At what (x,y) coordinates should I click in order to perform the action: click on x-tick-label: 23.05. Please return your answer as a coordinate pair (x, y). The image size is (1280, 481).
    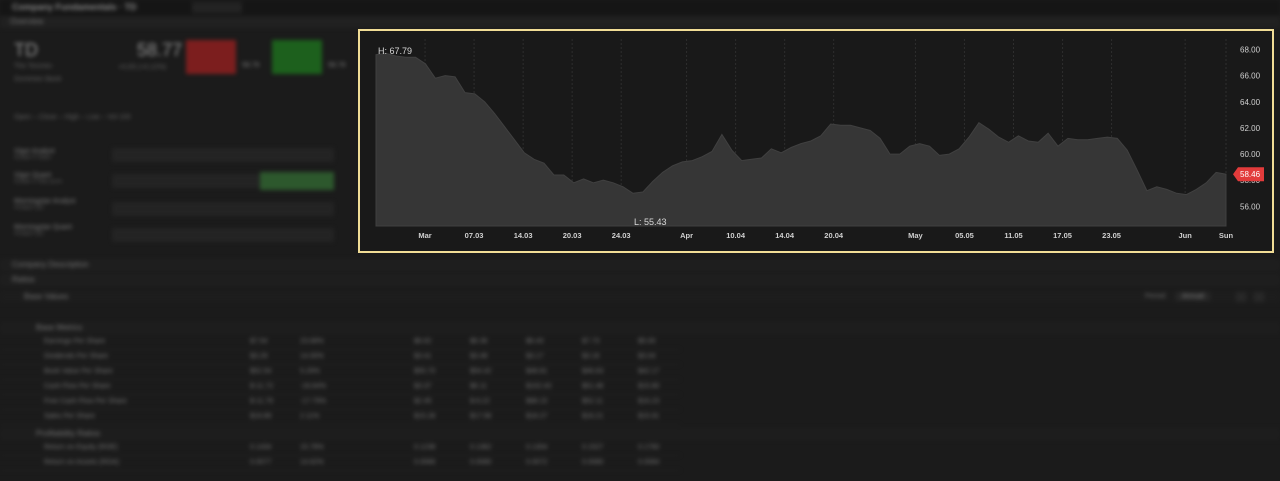
    Looking at the image, I should click on (1111, 235).